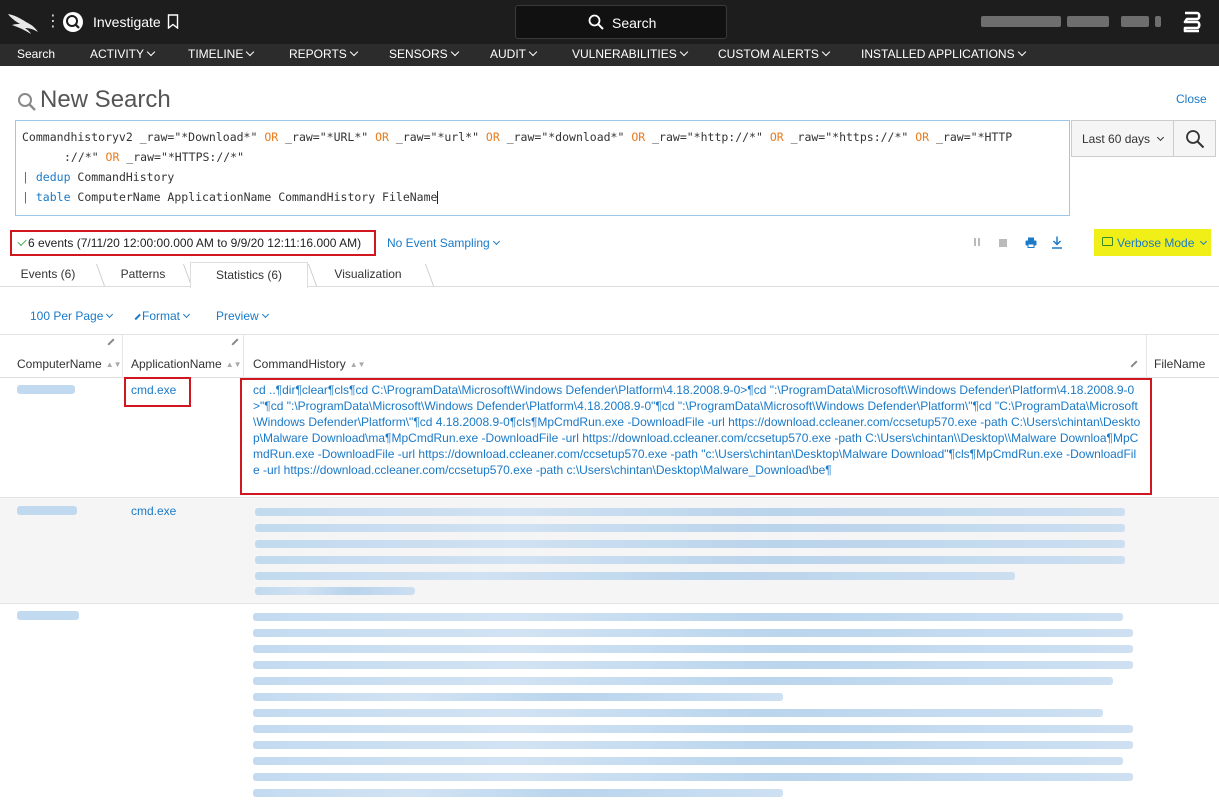 The image size is (1219, 803). What do you see at coordinates (173, 21) in the screenshot?
I see `bookmark-icon` at bounding box center [173, 21].